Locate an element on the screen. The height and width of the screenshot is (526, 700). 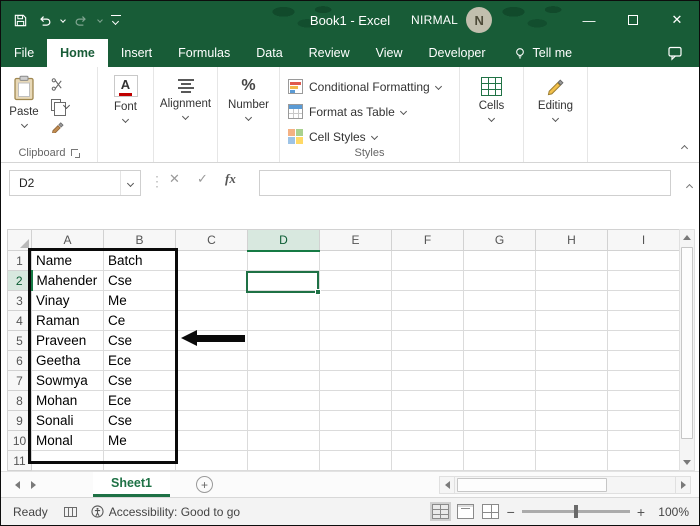
cell-I1 is located at coordinates (643, 260).